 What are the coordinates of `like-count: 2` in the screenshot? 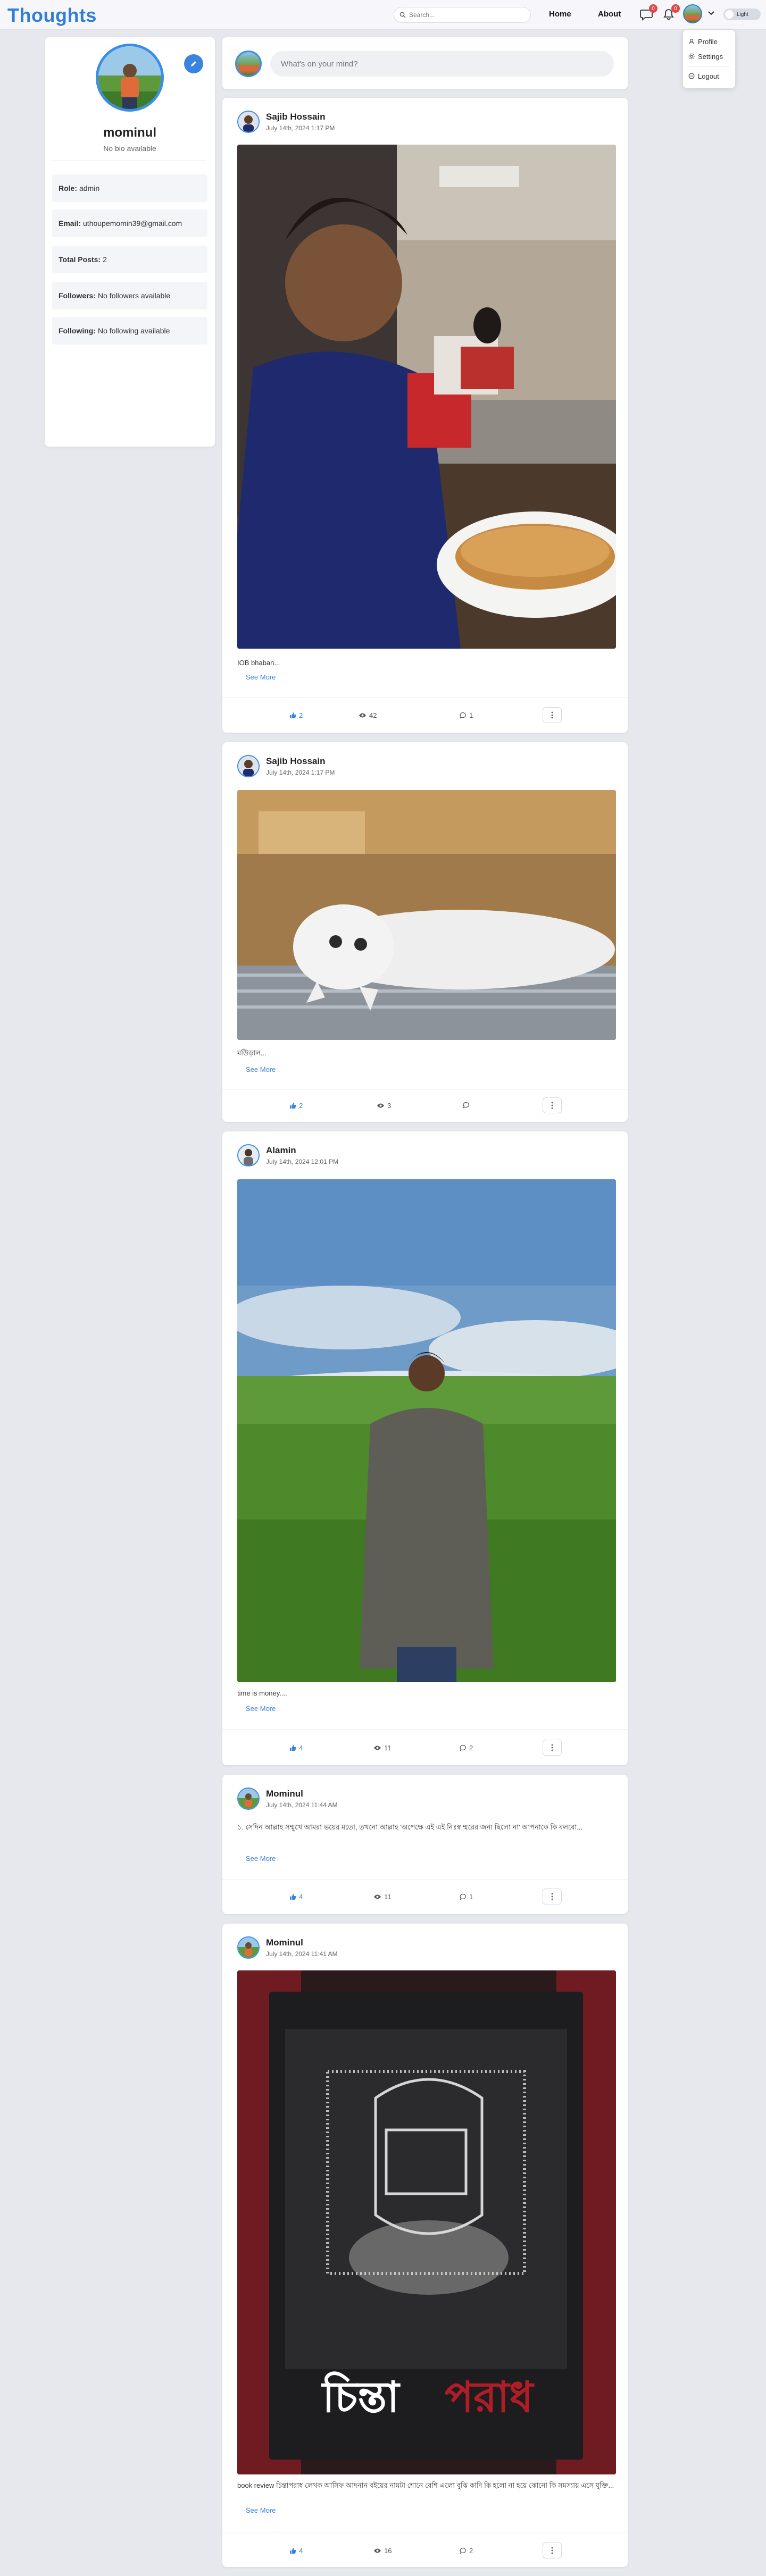 It's located at (301, 1106).